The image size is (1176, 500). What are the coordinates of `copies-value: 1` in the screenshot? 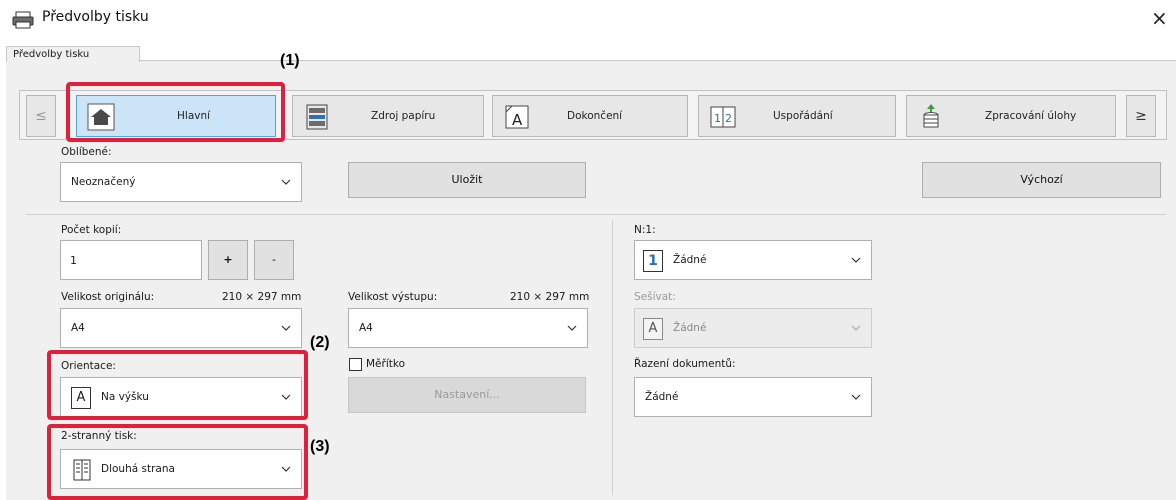 It's located at (73, 260).